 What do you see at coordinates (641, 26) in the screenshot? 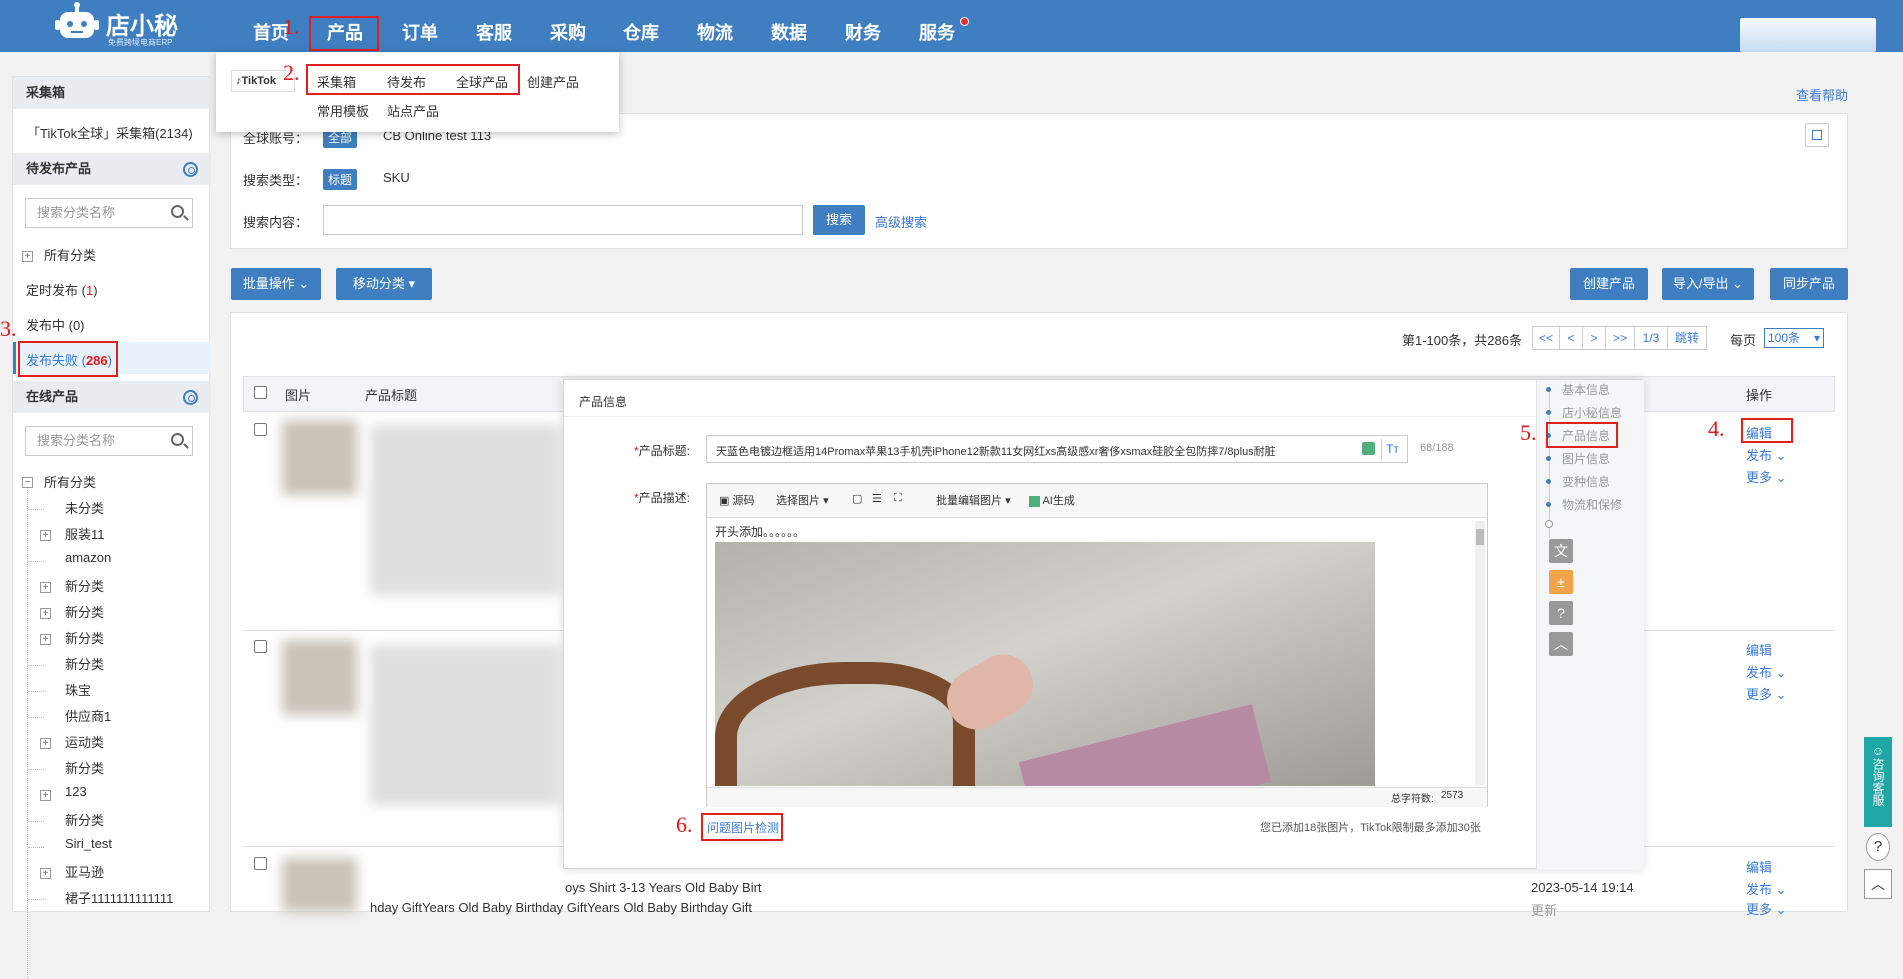
I see `nav-warehouse: 仓库` at bounding box center [641, 26].